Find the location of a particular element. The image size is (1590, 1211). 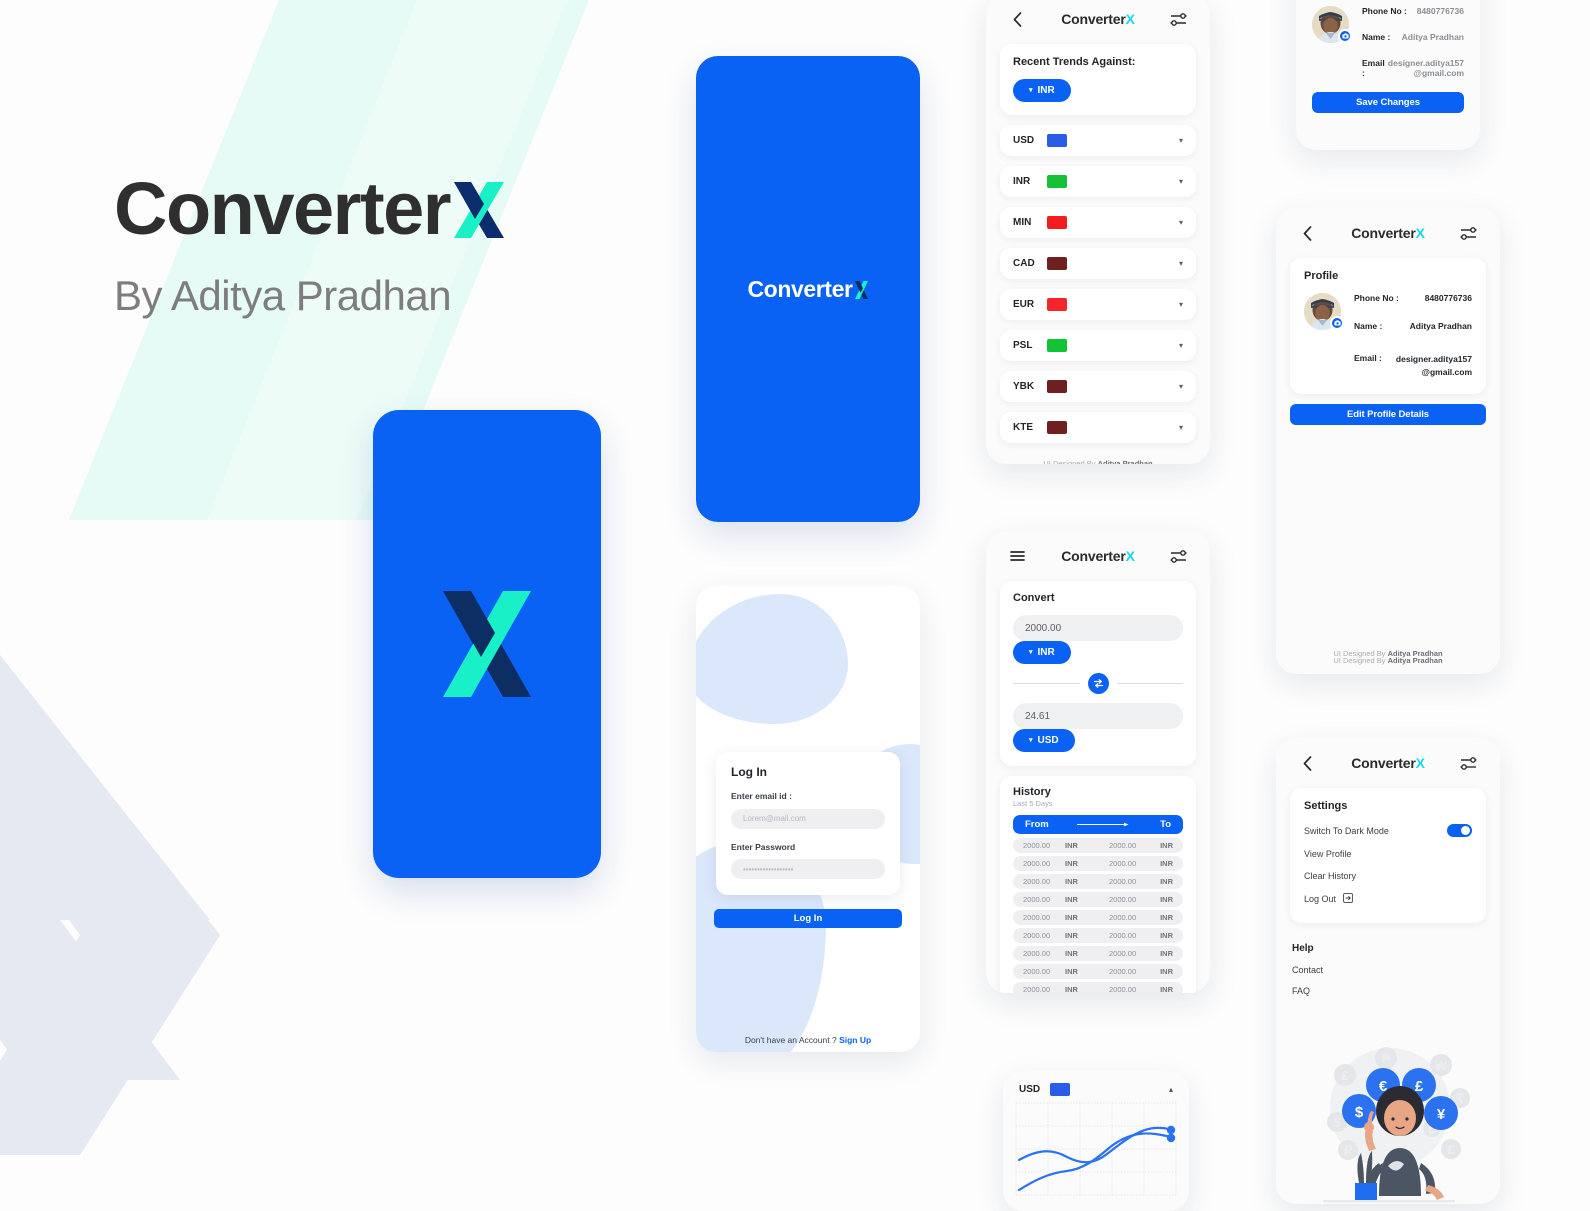

splash-wordmark-x-icon is located at coordinates (861, 289).